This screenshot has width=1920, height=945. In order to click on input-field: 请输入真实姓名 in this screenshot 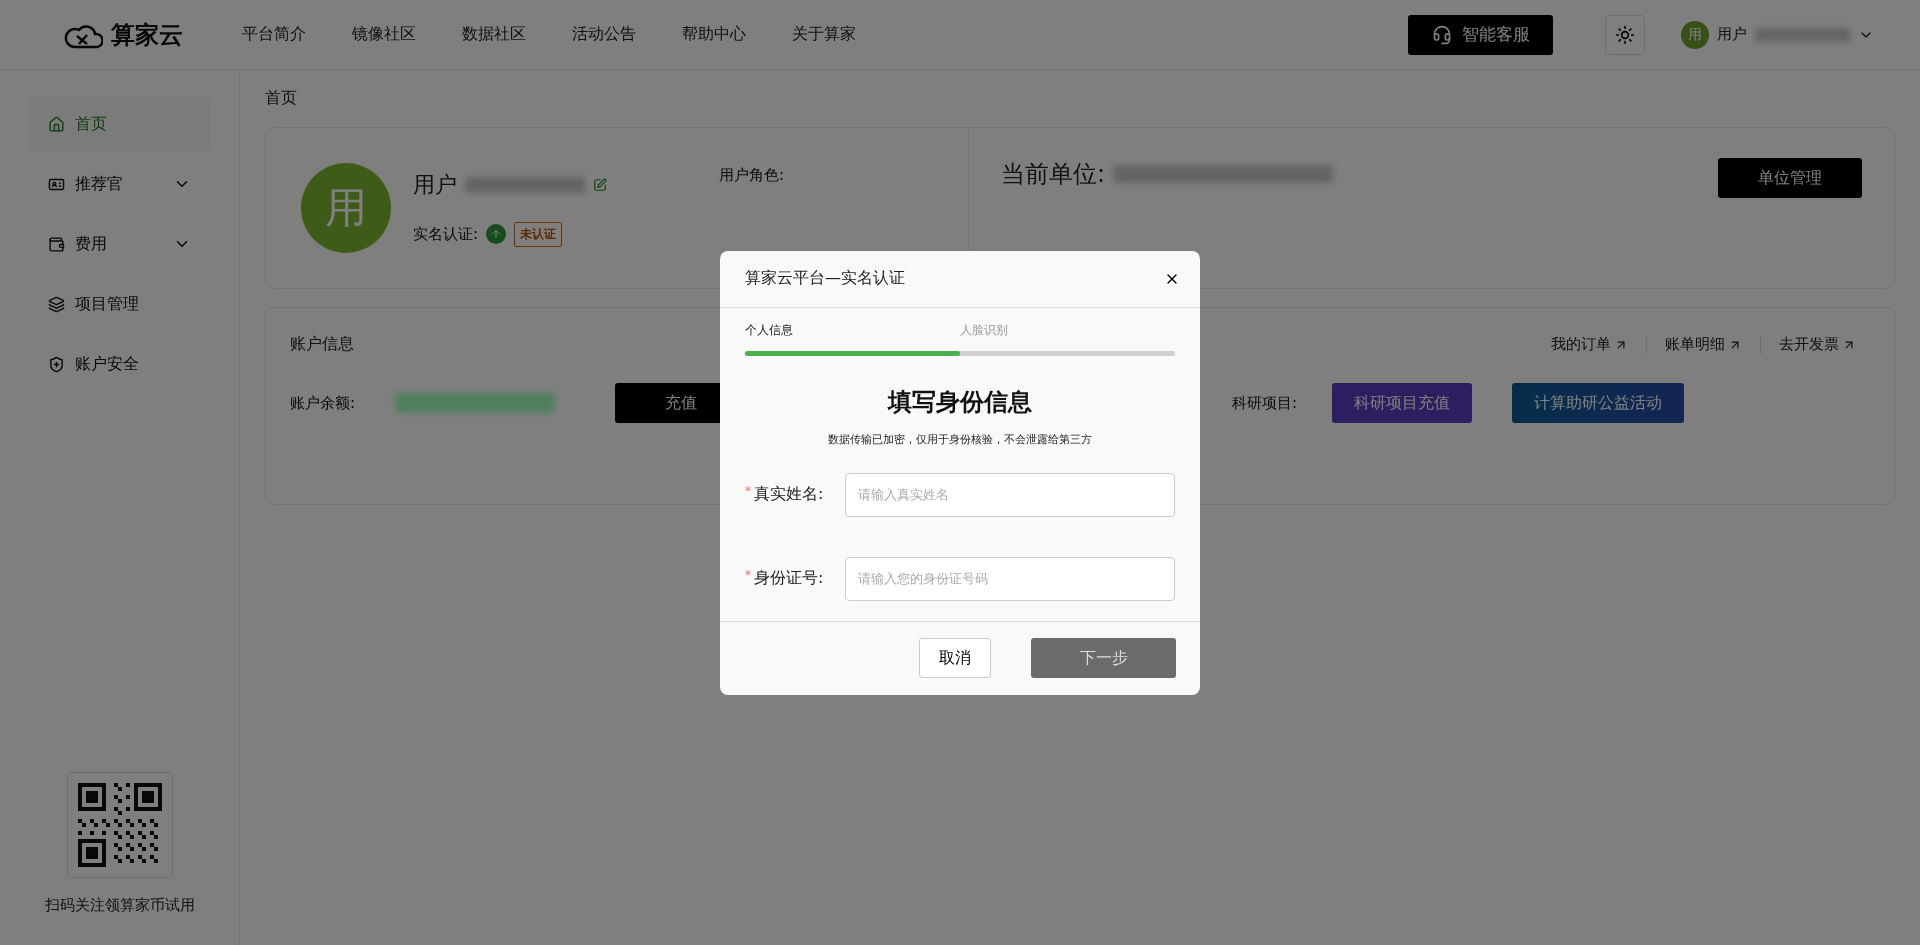, I will do `click(1010, 494)`.